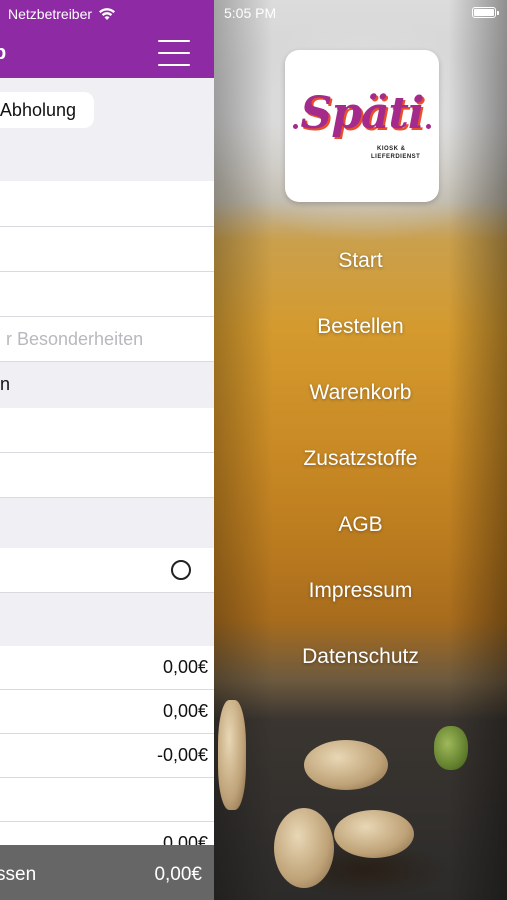  Describe the element at coordinates (360, 271) in the screenshot. I see `menu-item-start: Start` at that location.